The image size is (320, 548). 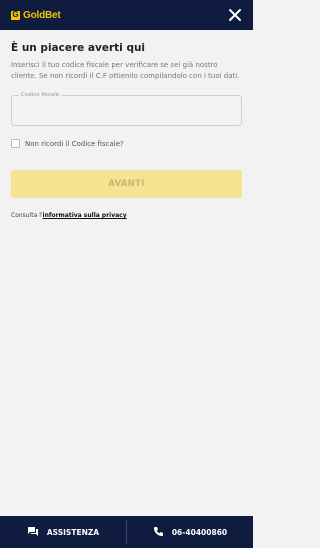 I want to click on top-bar: G GoldBet, so click(x=126, y=15).